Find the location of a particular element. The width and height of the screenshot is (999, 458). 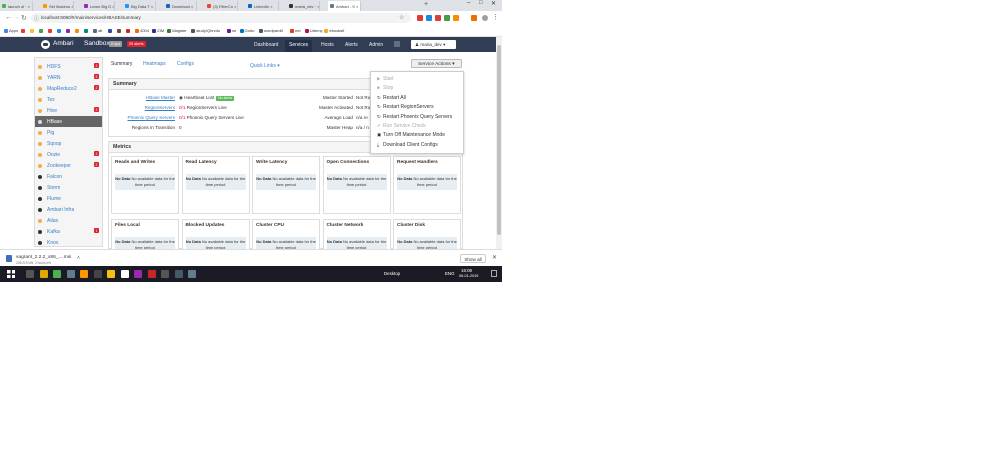

profile-avatar is located at coordinates (485, 18).